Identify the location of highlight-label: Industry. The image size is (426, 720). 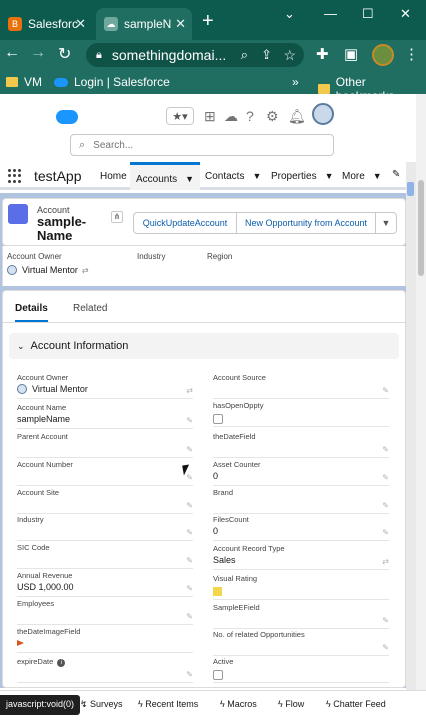
(151, 256).